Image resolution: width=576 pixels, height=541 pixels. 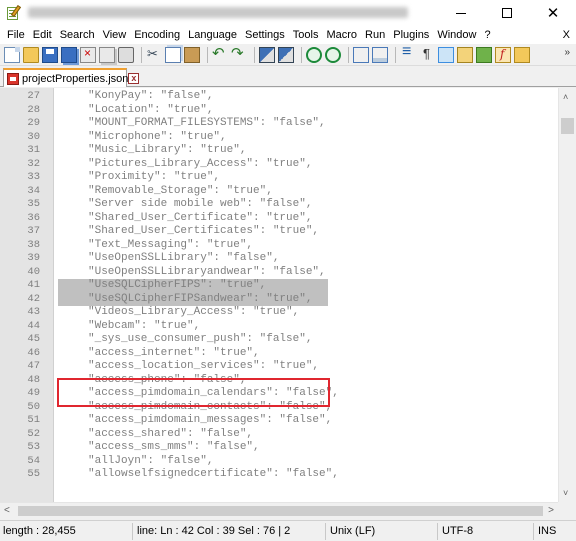 I want to click on user-language-icon, so click(x=465, y=54).